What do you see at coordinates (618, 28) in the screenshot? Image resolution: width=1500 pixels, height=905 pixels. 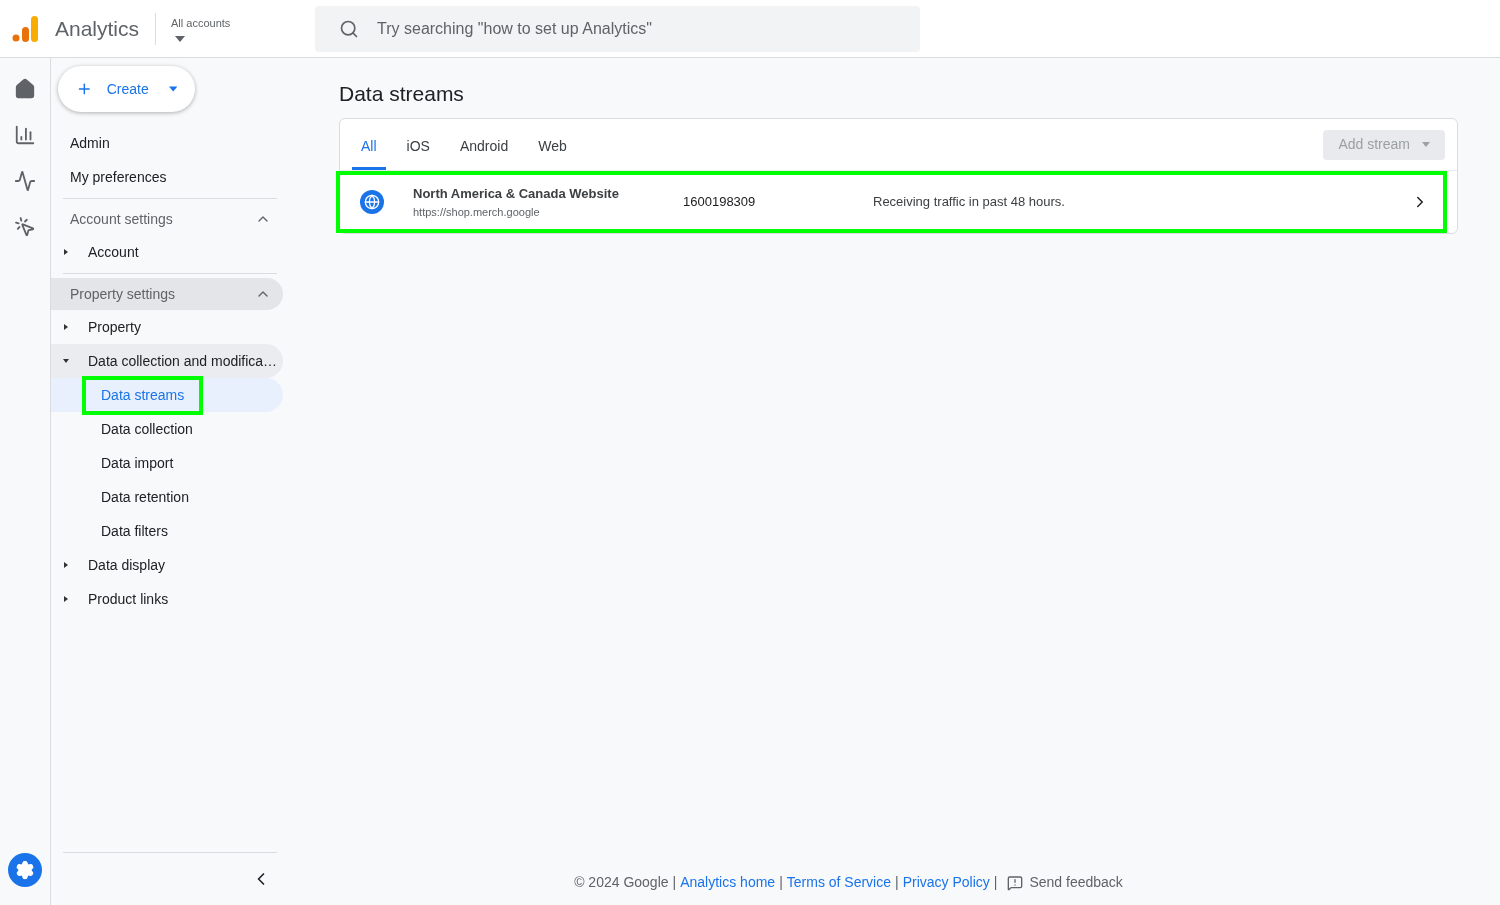 I see `search-field: Try searching "how to set up Analytics"` at bounding box center [618, 28].